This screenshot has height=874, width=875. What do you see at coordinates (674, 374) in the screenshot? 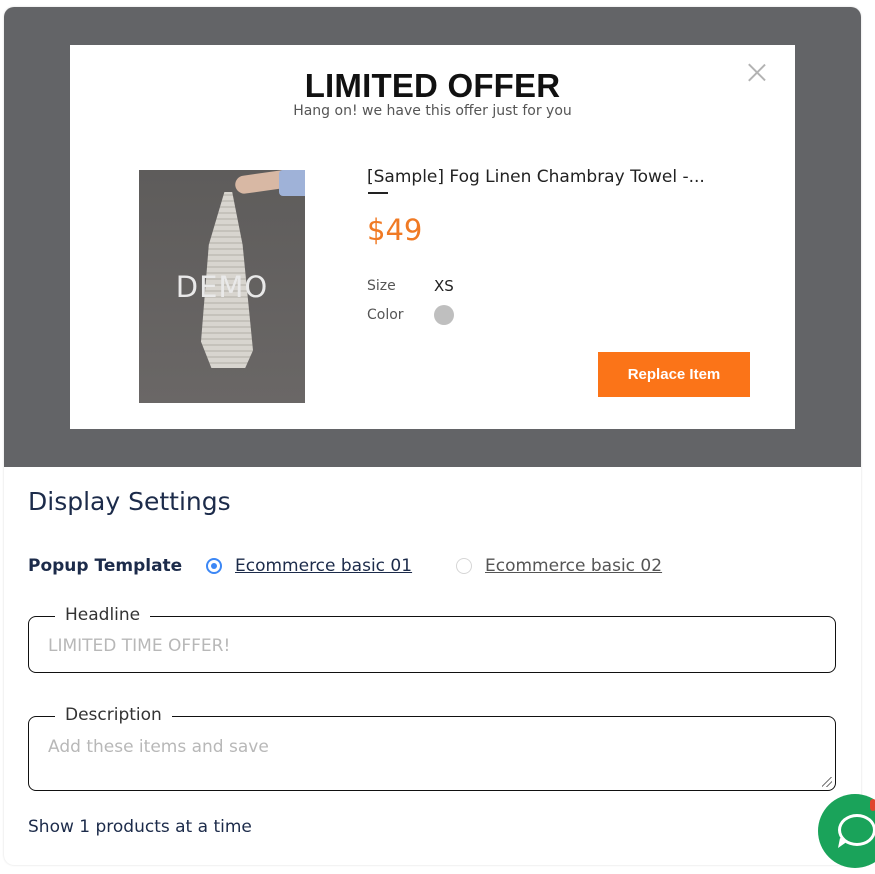
I see `replace-item-button: Replace Item` at bounding box center [674, 374].